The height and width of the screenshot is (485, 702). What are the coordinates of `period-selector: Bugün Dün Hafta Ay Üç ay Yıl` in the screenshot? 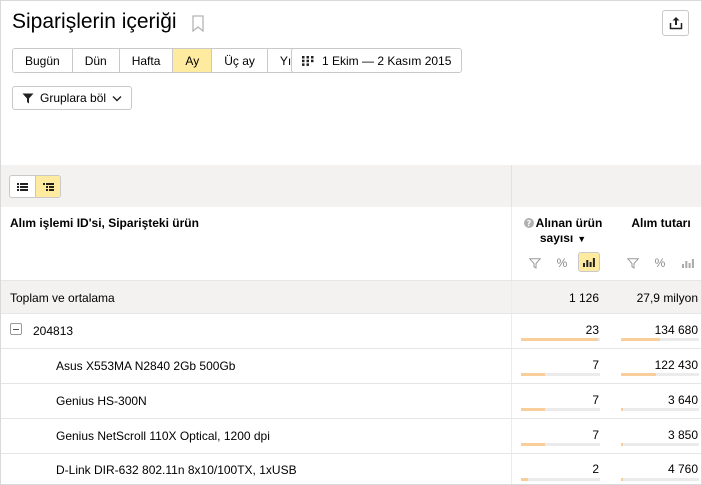 It's located at (159, 60).